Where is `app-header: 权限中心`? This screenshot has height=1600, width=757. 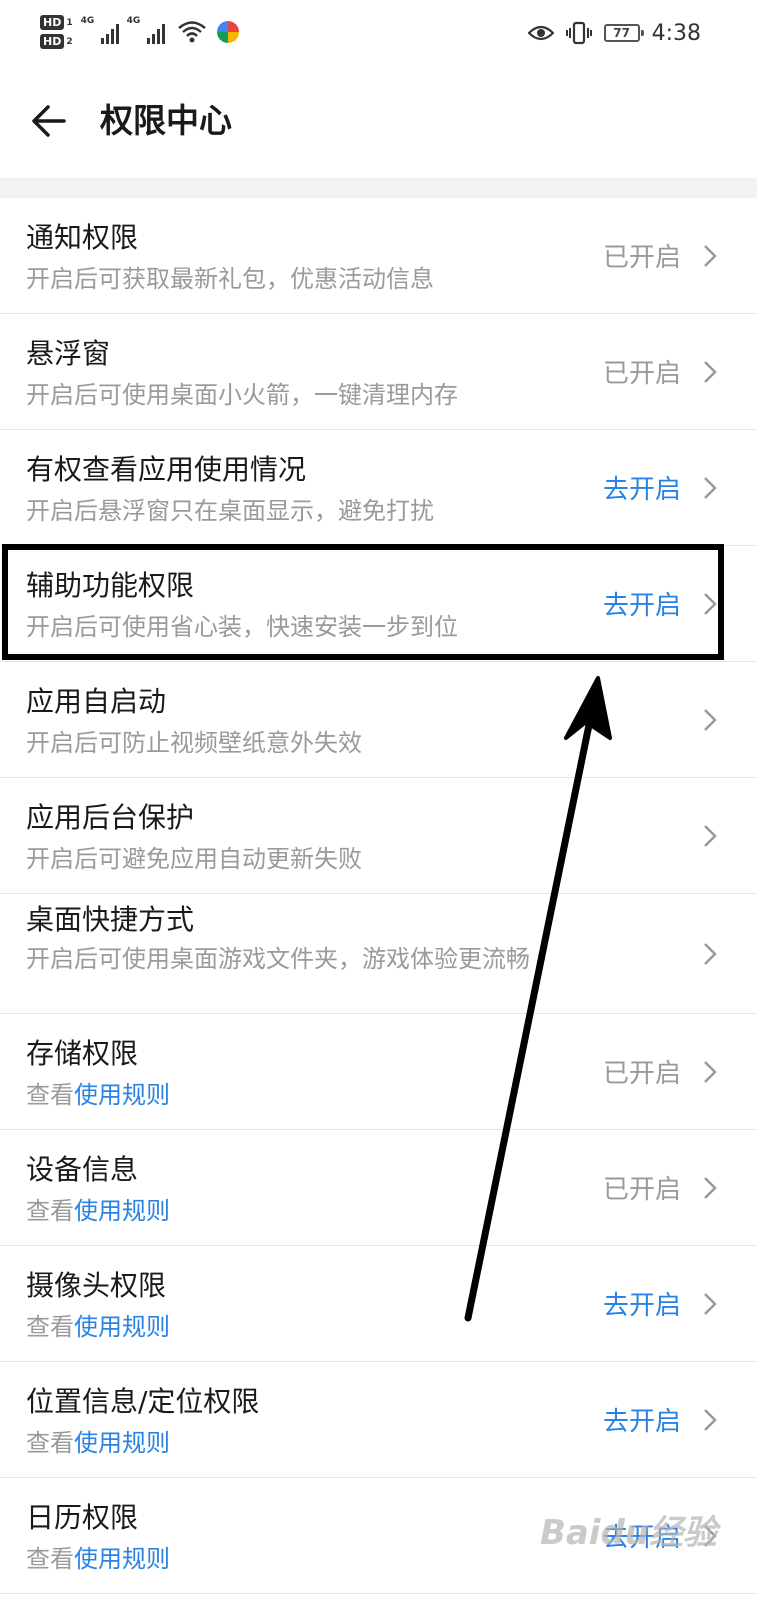
app-header: 权限中心 is located at coordinates (378, 121).